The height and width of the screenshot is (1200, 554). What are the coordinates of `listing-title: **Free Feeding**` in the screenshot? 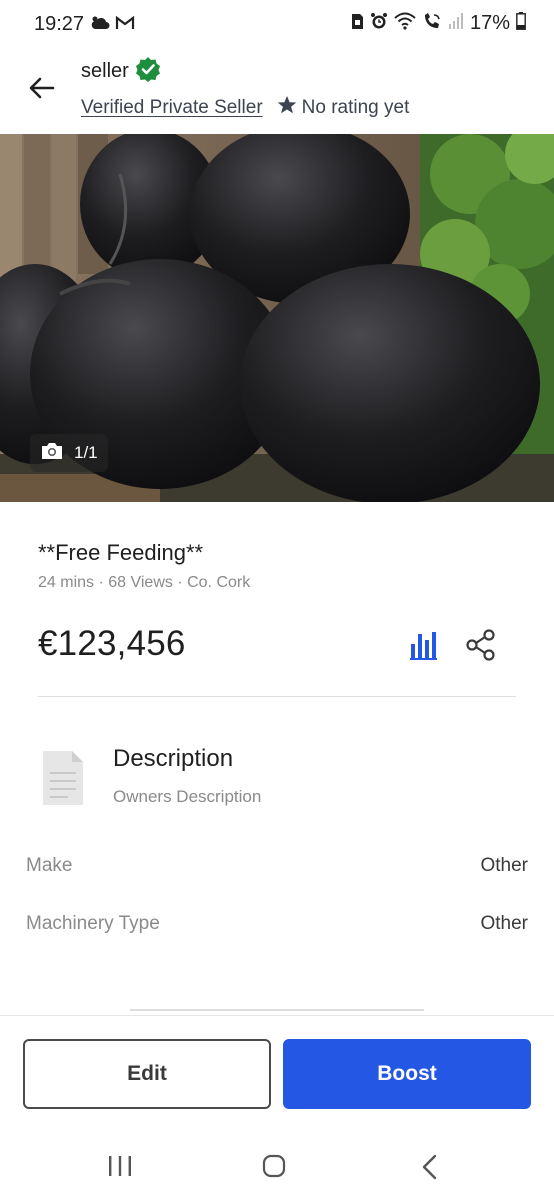 It's located at (121, 552).